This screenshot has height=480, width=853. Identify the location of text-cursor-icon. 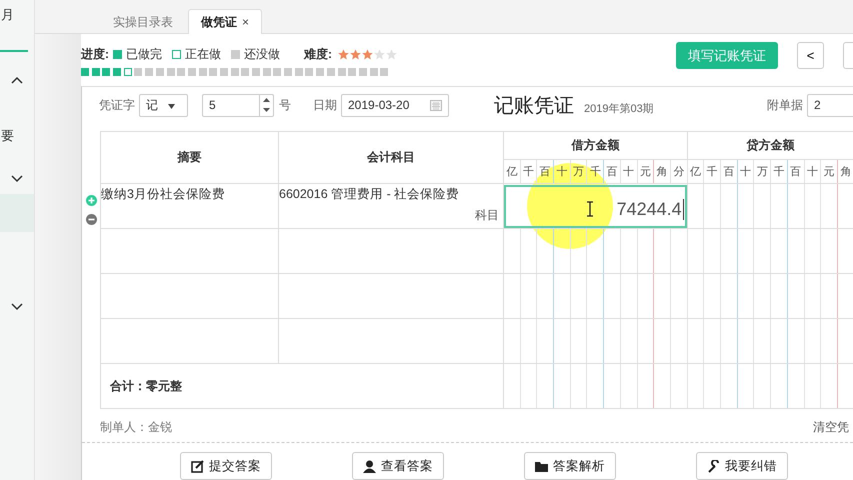
(590, 209).